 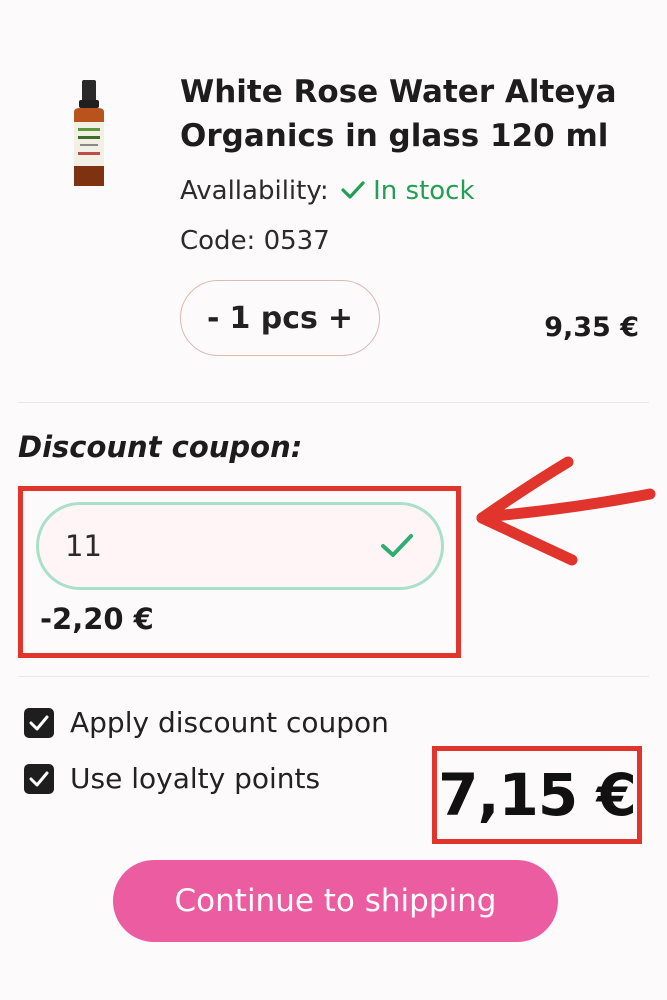 What do you see at coordinates (97, 619) in the screenshot?
I see `coupon-discount-amount: -2,20 €` at bounding box center [97, 619].